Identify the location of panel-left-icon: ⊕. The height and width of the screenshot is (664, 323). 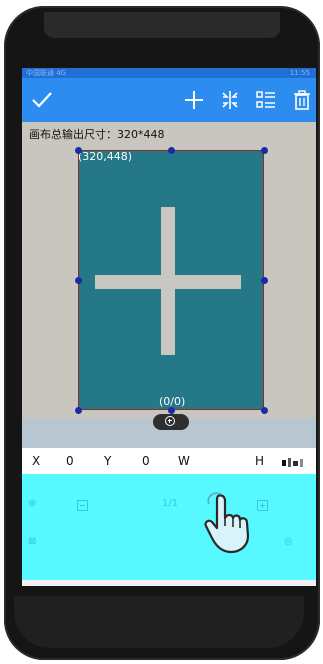
(32, 503).